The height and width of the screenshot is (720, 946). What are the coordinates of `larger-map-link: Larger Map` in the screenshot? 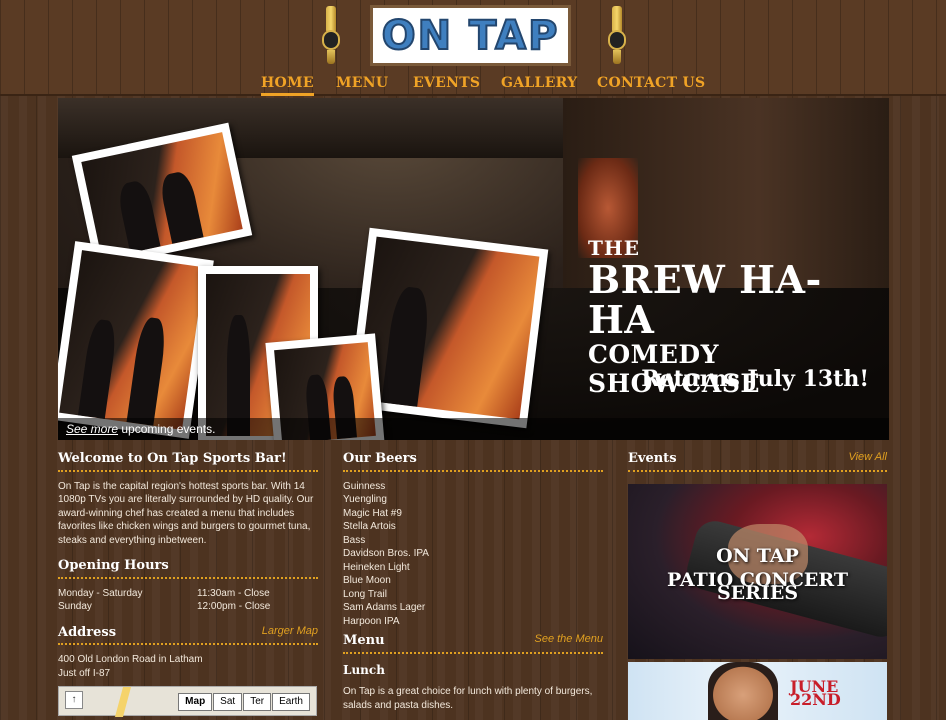 It's located at (290, 632).